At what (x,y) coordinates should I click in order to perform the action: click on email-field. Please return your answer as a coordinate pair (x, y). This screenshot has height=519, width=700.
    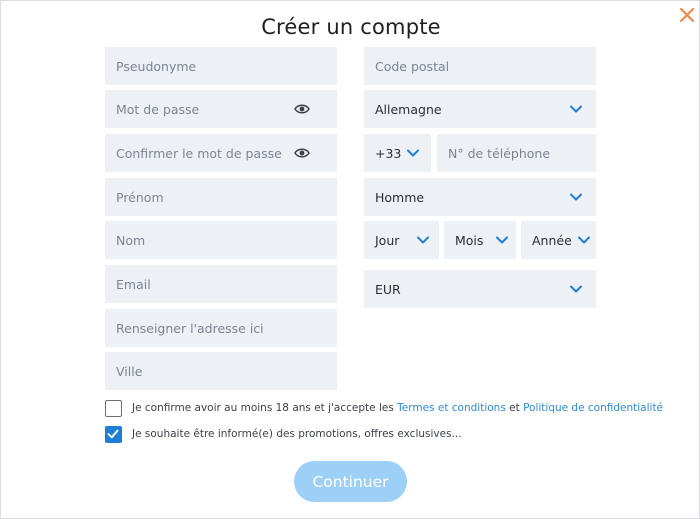
    Looking at the image, I should click on (221, 284).